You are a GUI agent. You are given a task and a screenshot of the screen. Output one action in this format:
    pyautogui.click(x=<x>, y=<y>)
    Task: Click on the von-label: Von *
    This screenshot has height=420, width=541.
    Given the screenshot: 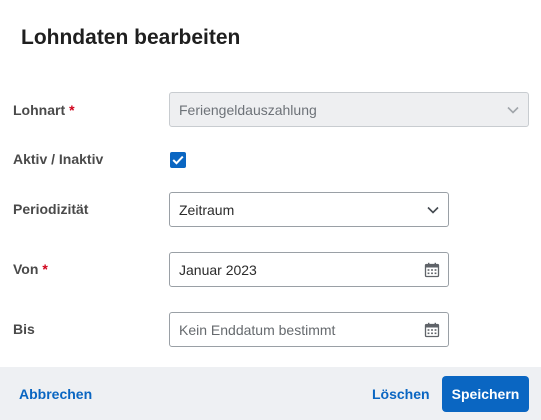 What is the action you would take?
    pyautogui.click(x=30, y=269)
    